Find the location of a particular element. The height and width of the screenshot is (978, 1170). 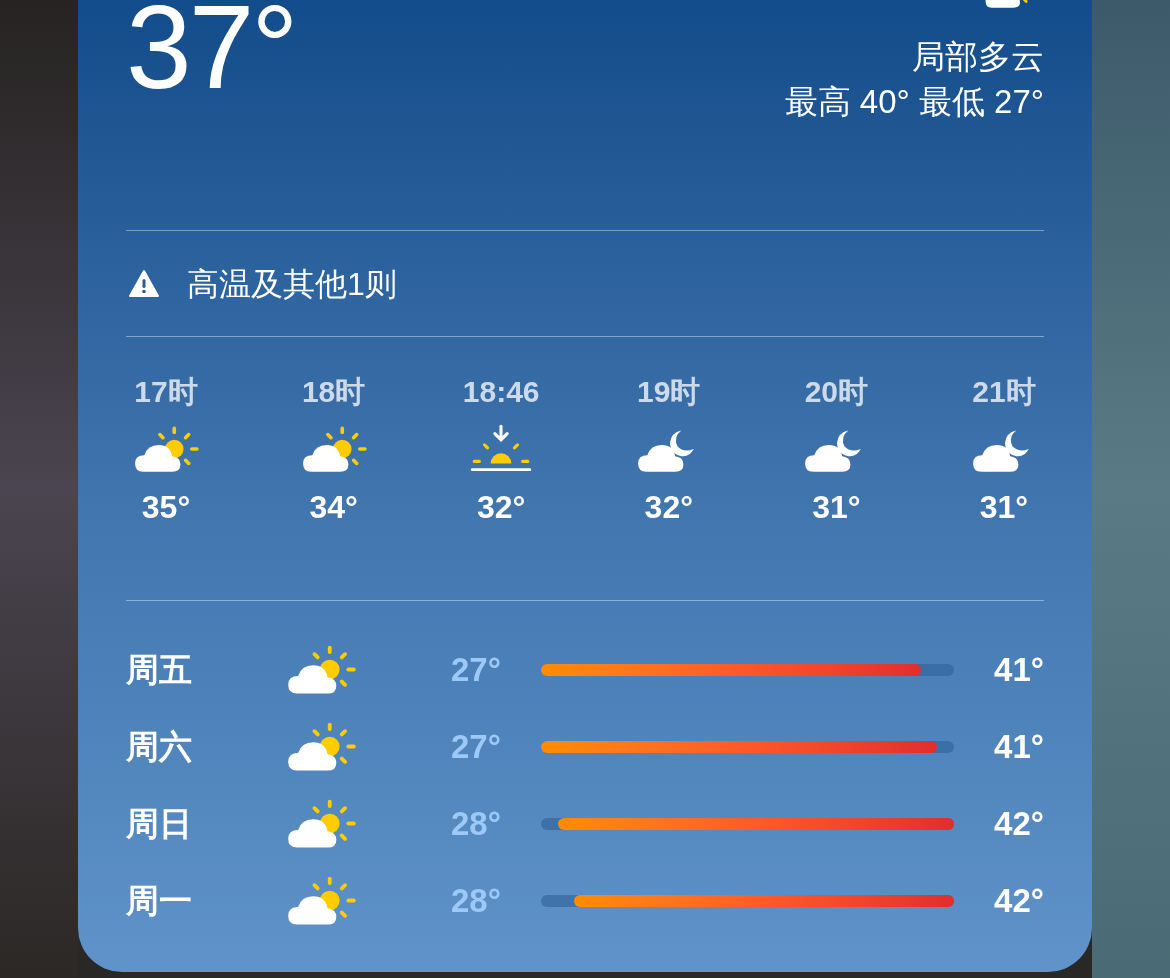

hour-temperature: 35° is located at coordinates (166, 507).